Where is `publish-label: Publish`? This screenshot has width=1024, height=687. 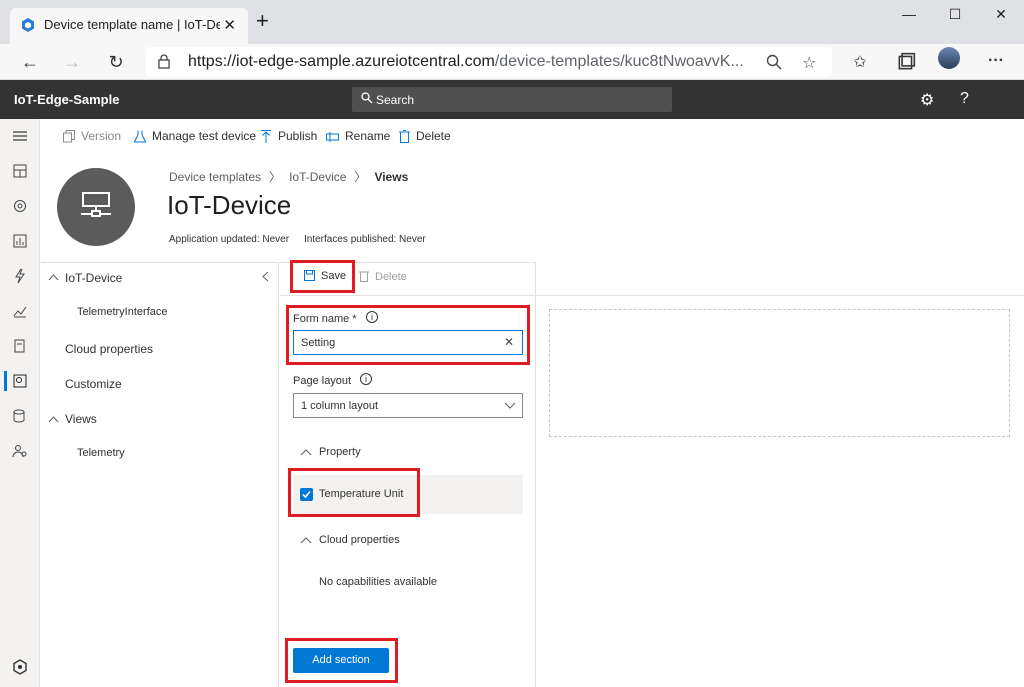 publish-label: Publish is located at coordinates (298, 136).